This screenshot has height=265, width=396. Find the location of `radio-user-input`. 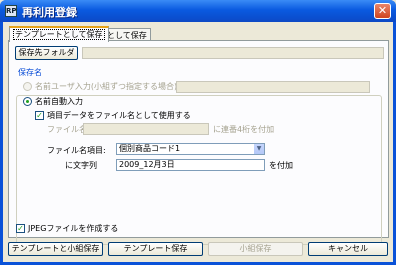

radio-user-input is located at coordinates (27, 86).